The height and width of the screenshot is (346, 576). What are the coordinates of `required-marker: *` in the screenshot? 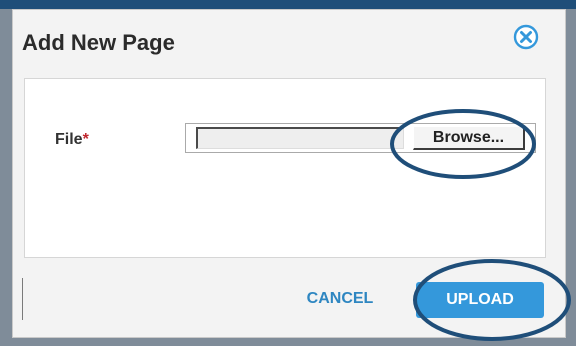 It's located at (85, 139).